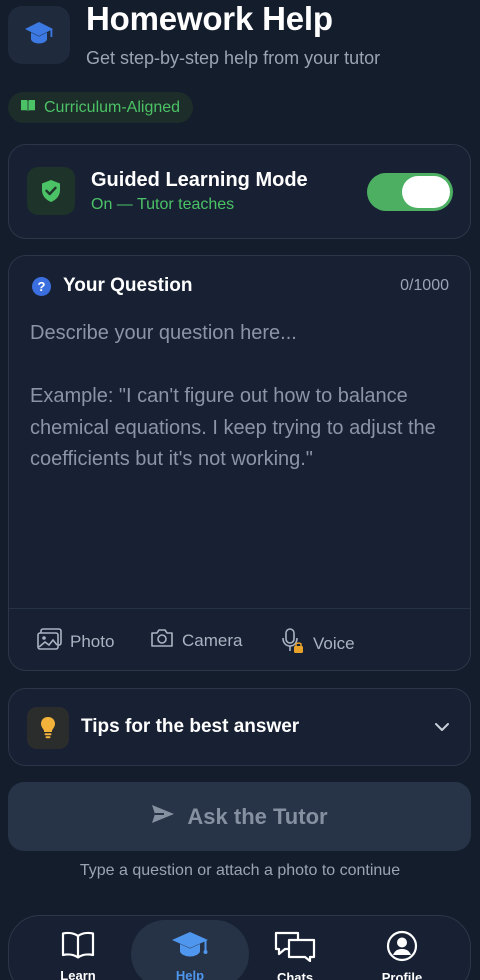 The height and width of the screenshot is (980, 480). I want to click on page-title: Homework Help, so click(209, 18).